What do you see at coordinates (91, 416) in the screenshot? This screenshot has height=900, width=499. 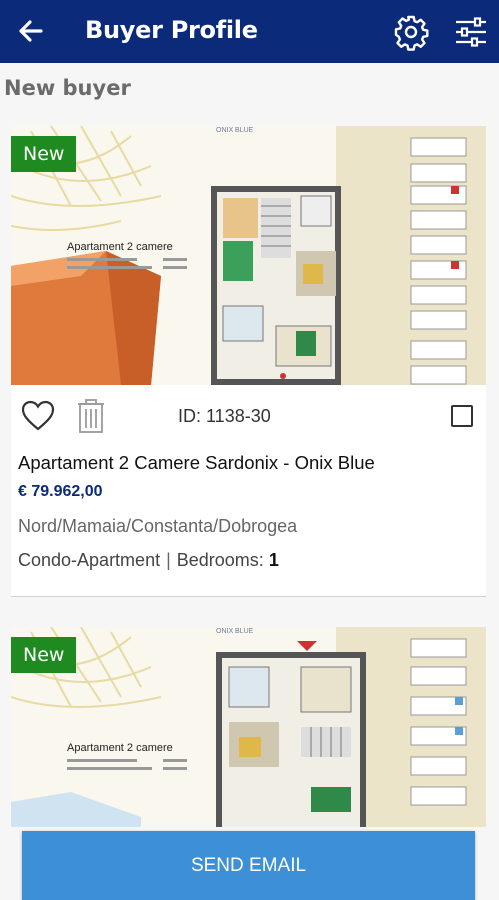 I see `trash-icon` at bounding box center [91, 416].